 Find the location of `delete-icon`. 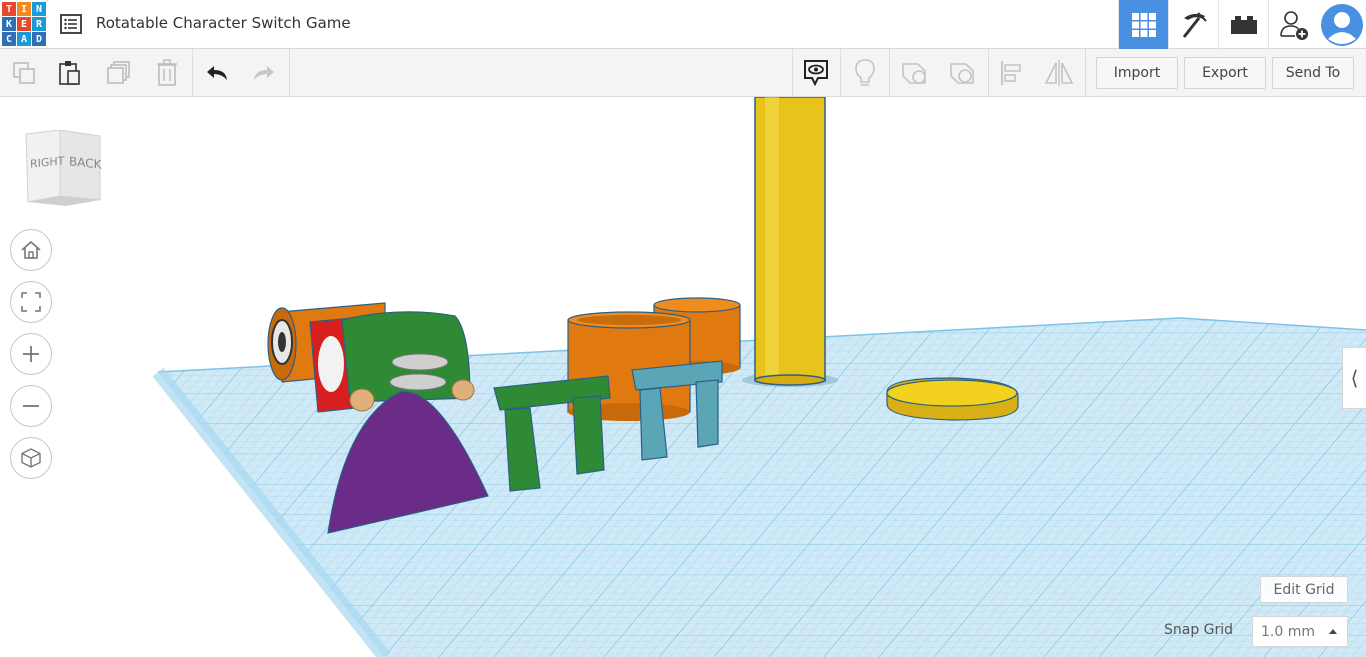

delete-icon is located at coordinates (167, 72).